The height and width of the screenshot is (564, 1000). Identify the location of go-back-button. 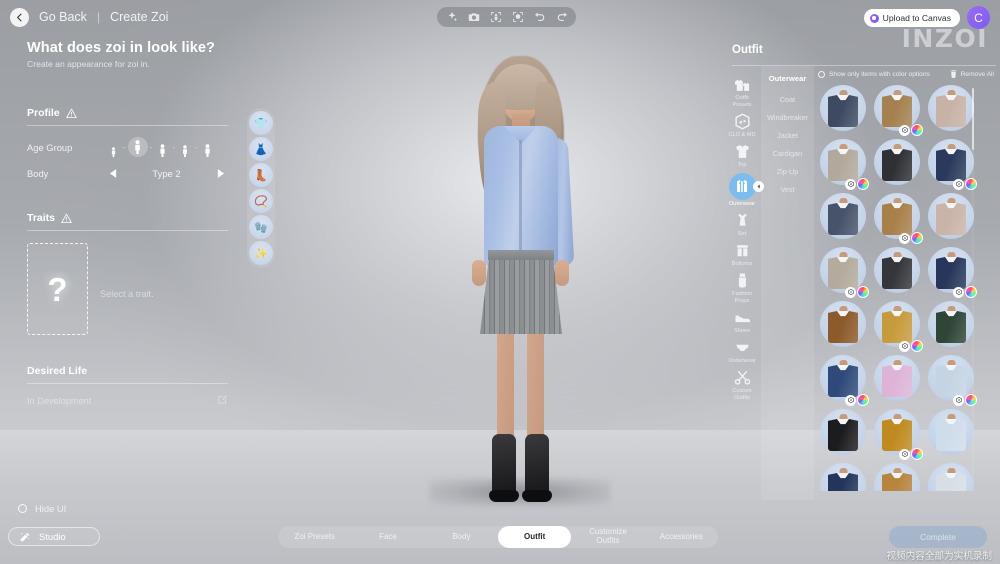
(19, 17).